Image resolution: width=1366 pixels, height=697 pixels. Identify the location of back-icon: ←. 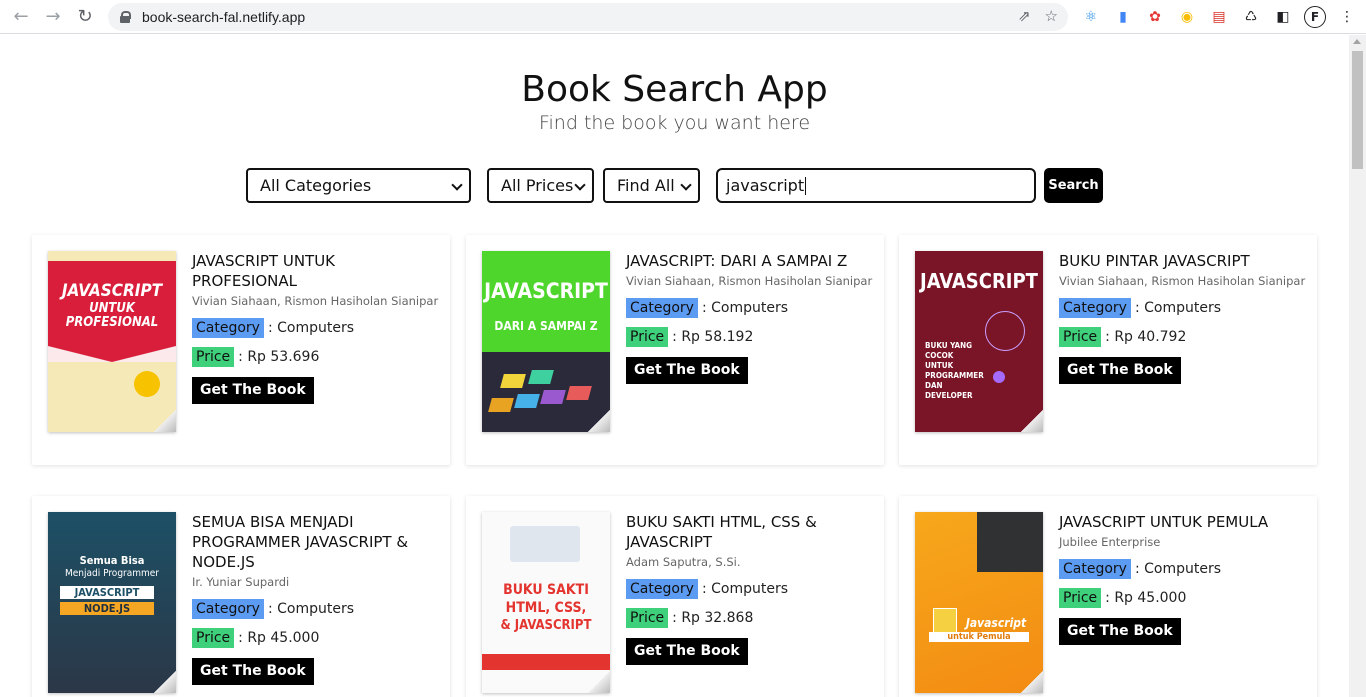
(21, 17).